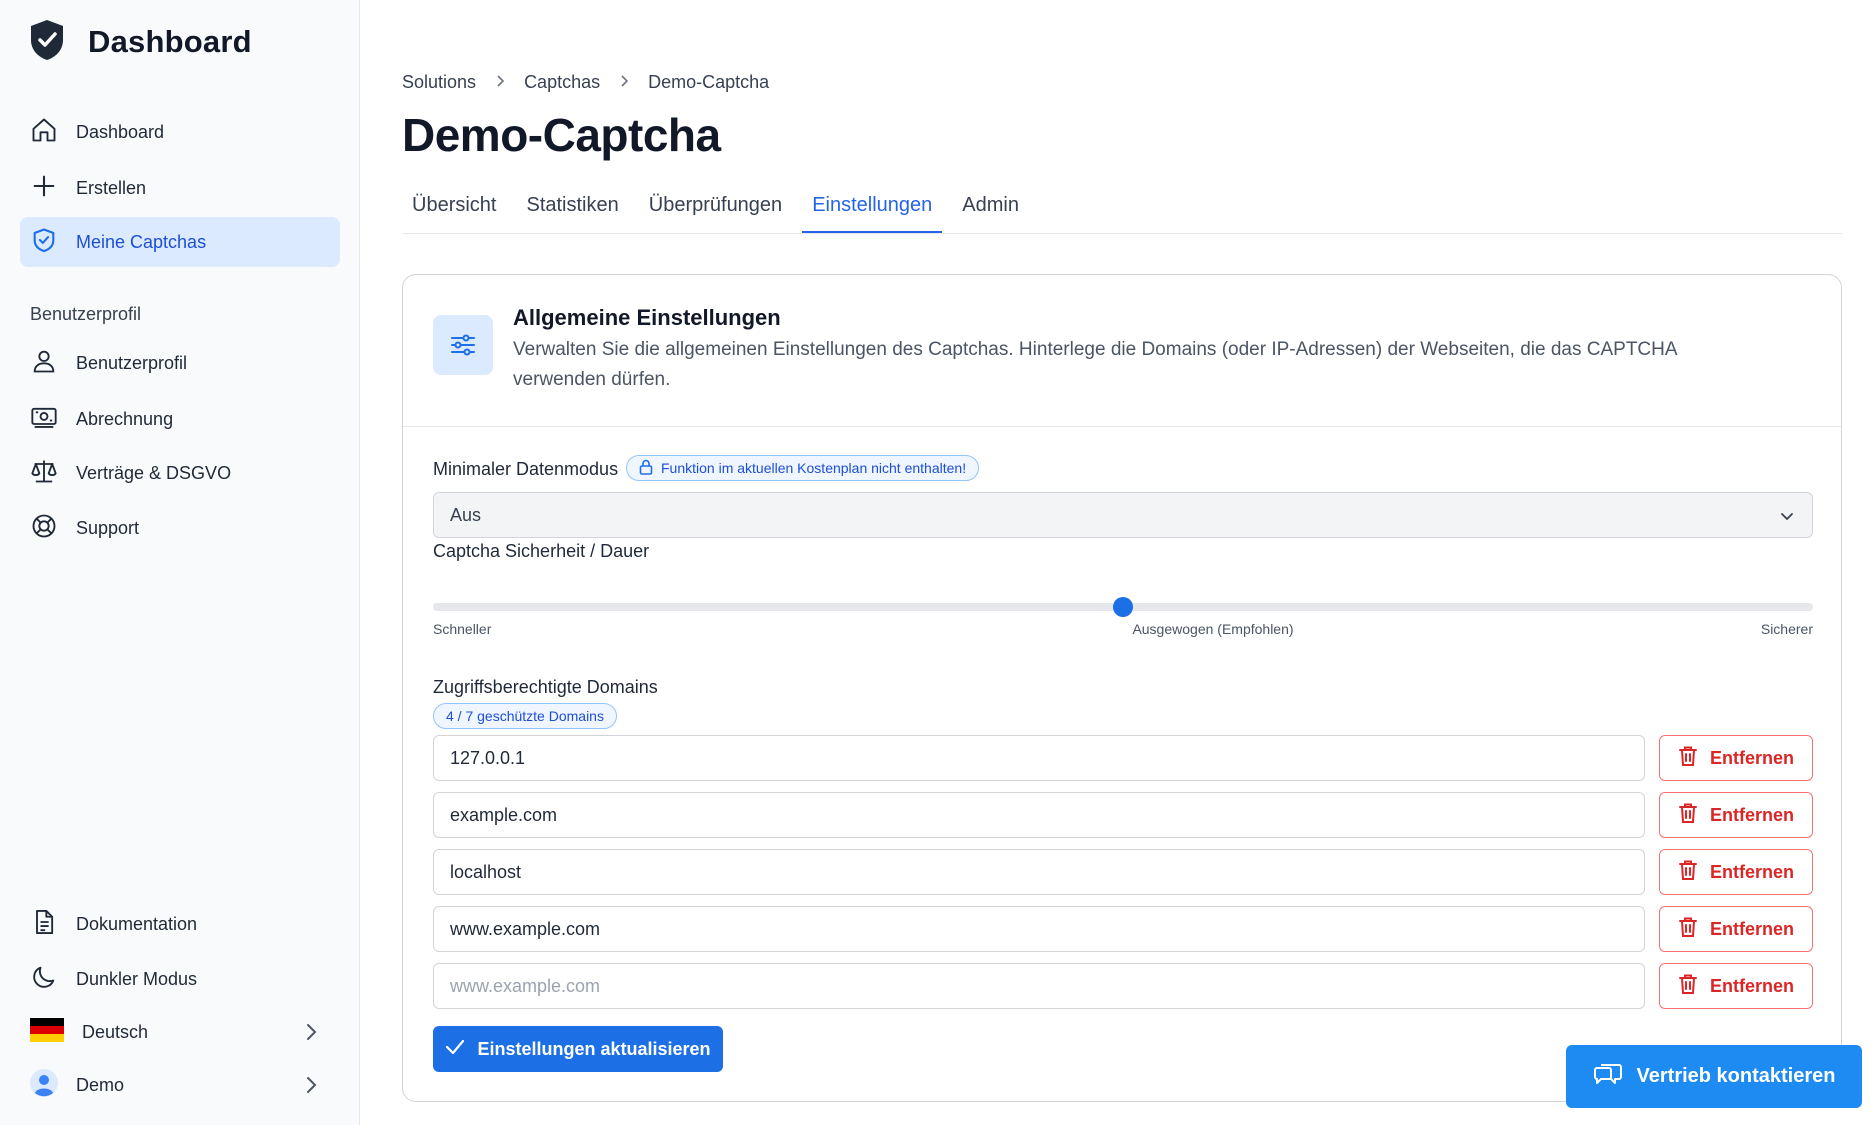 This screenshot has width=1874, height=1125. What do you see at coordinates (545, 687) in the screenshot?
I see `domains-label: Zugriffsberechtigte Domains` at bounding box center [545, 687].